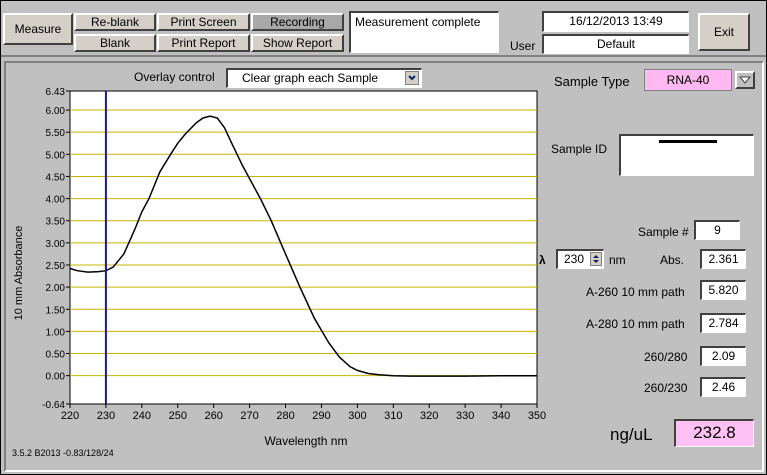 Image resolution: width=767 pixels, height=475 pixels. I want to click on sample-id-redacted, so click(688, 141).